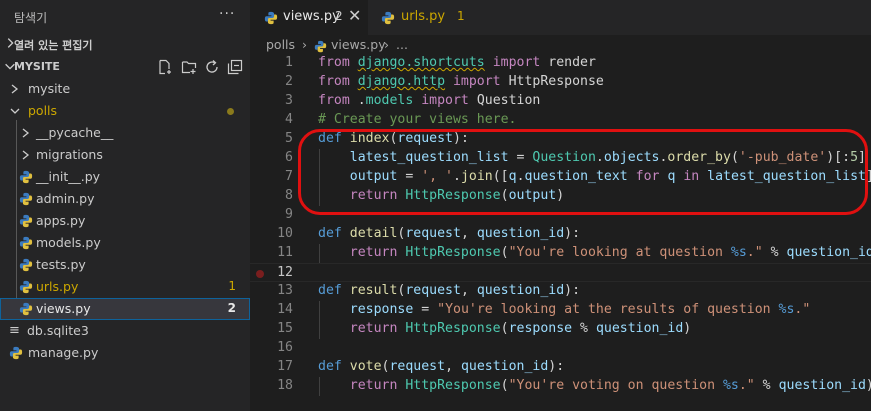 This screenshot has width=871, height=411. Describe the element at coordinates (560, 82) in the screenshot. I see `code-line: 2 from django.http import HttpResponse` at that location.